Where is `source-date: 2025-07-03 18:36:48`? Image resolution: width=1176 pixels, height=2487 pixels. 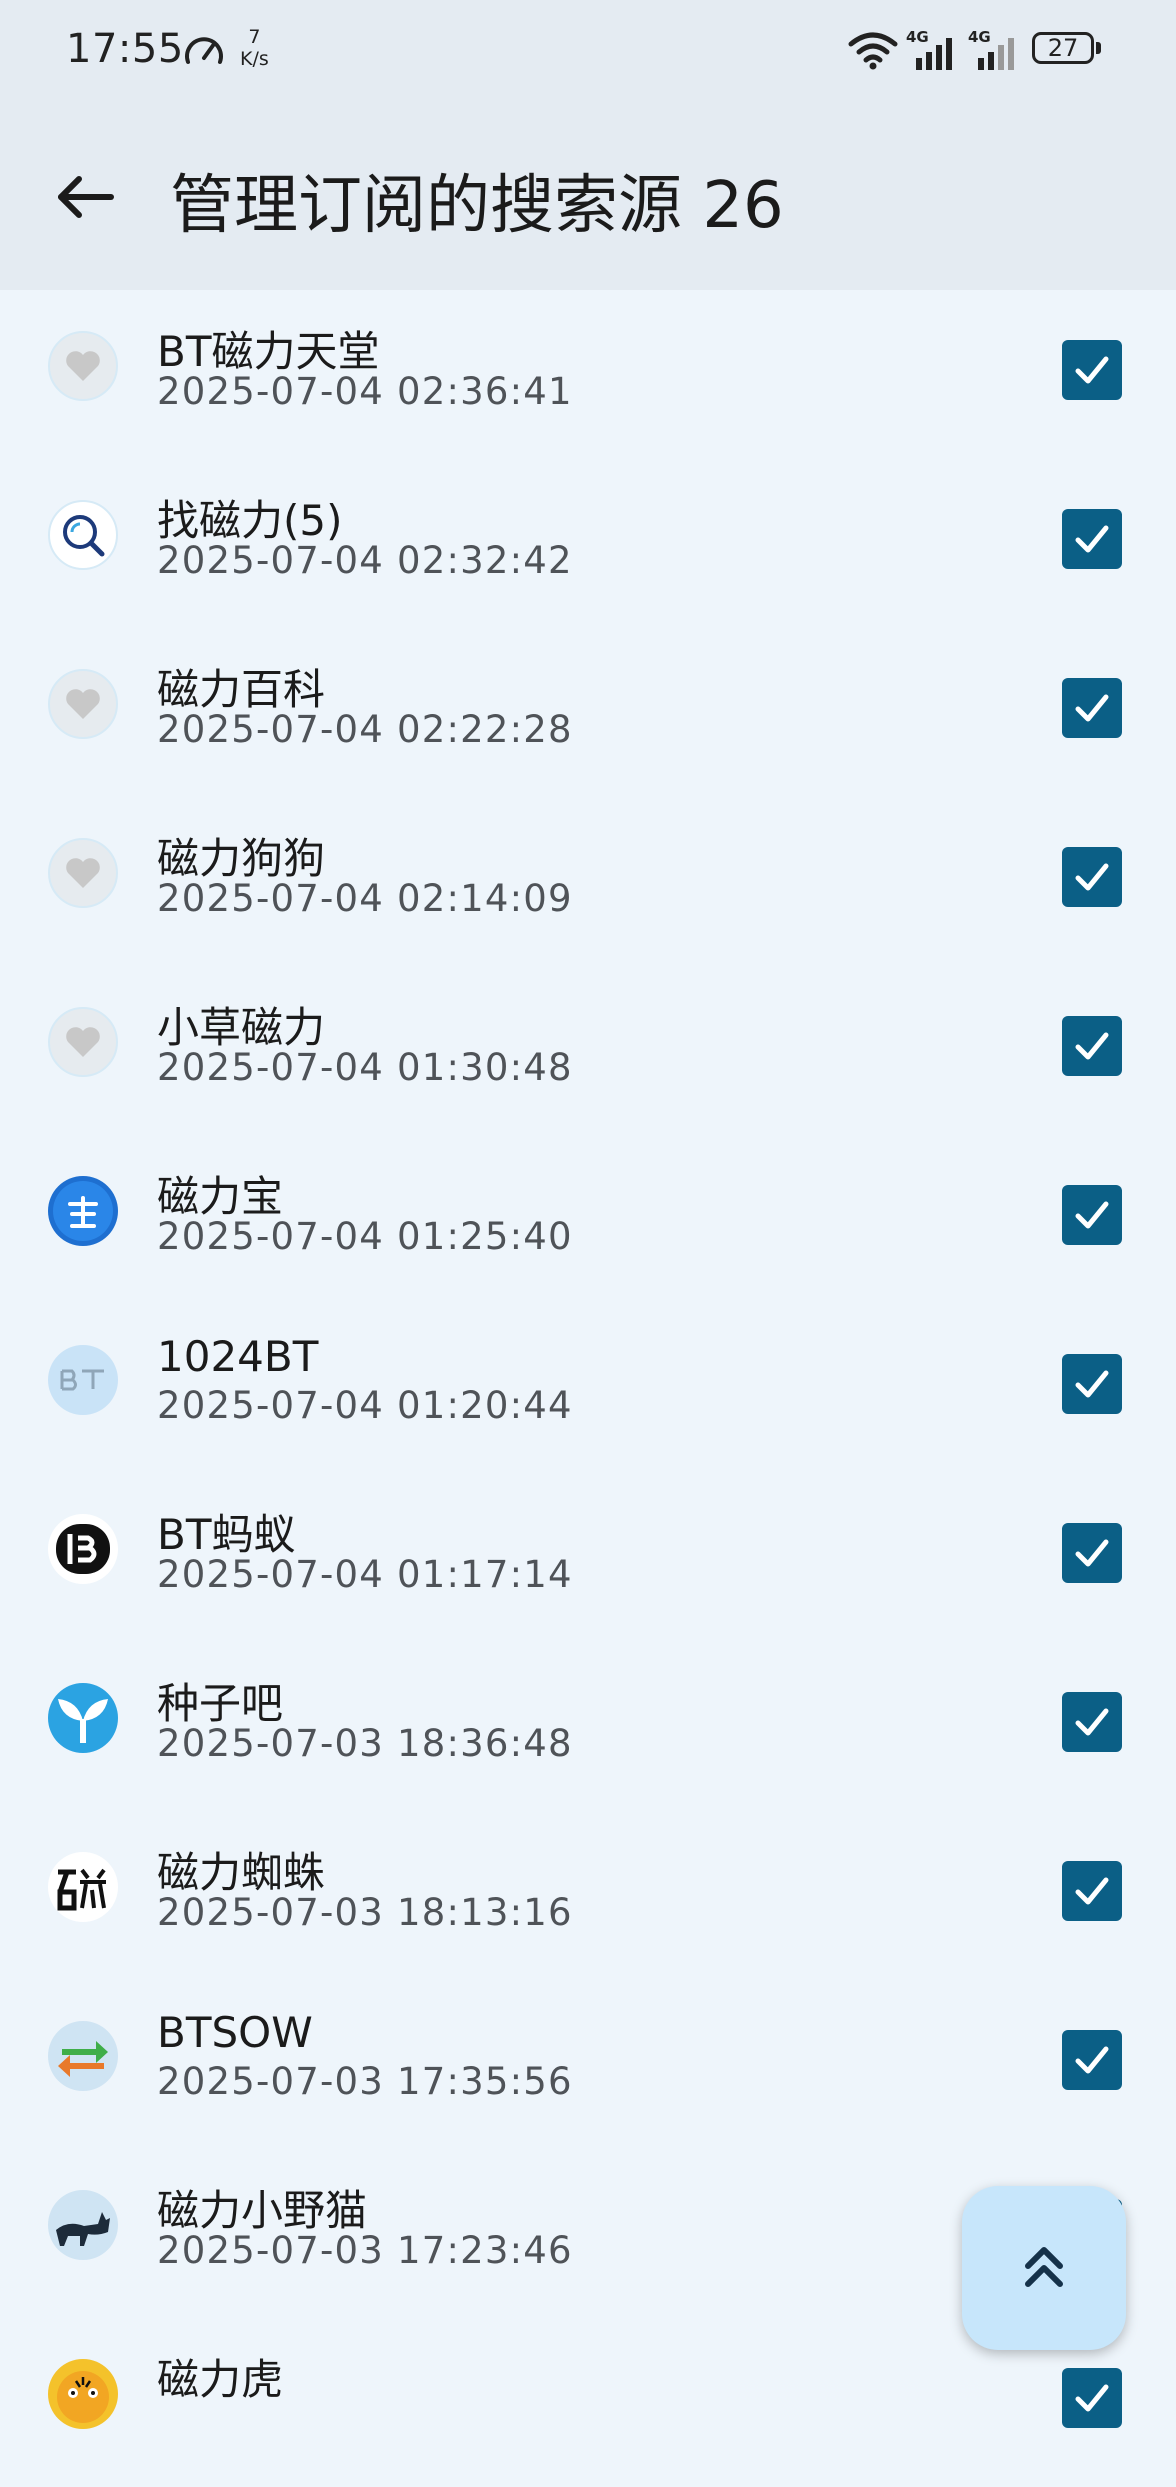
source-date: 2025-07-03 18:36:48 is located at coordinates (365, 1743).